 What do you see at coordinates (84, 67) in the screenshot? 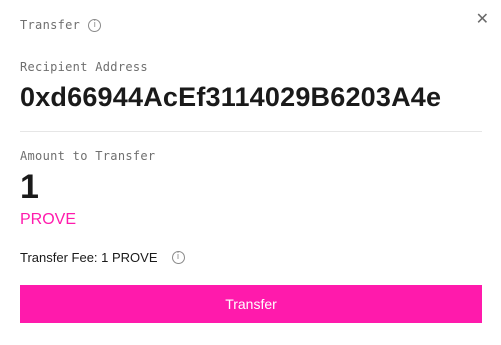
I see `recipient-address-label: Recipient Address` at bounding box center [84, 67].